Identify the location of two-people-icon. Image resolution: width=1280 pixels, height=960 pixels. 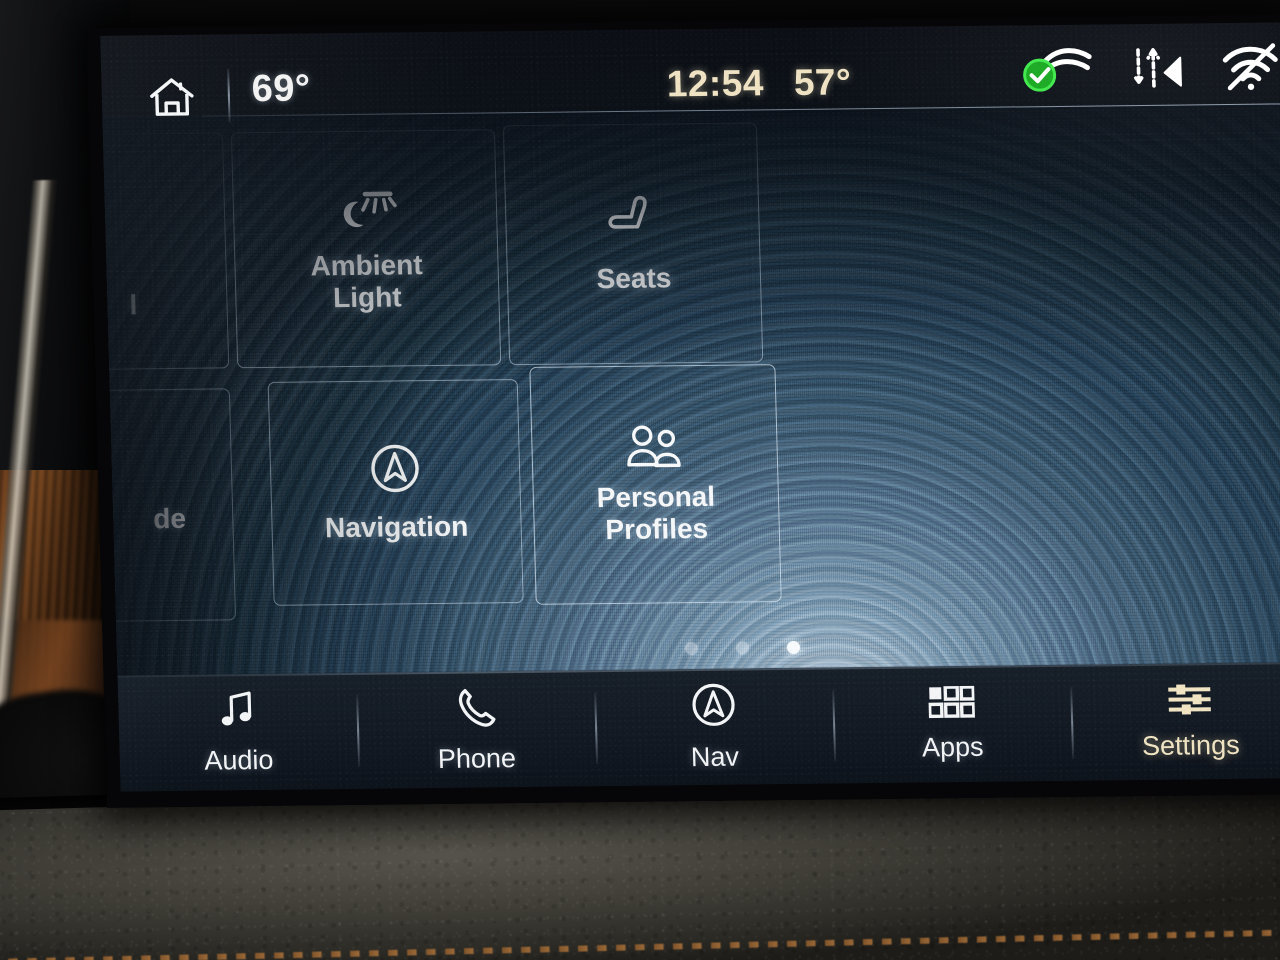
(654, 450).